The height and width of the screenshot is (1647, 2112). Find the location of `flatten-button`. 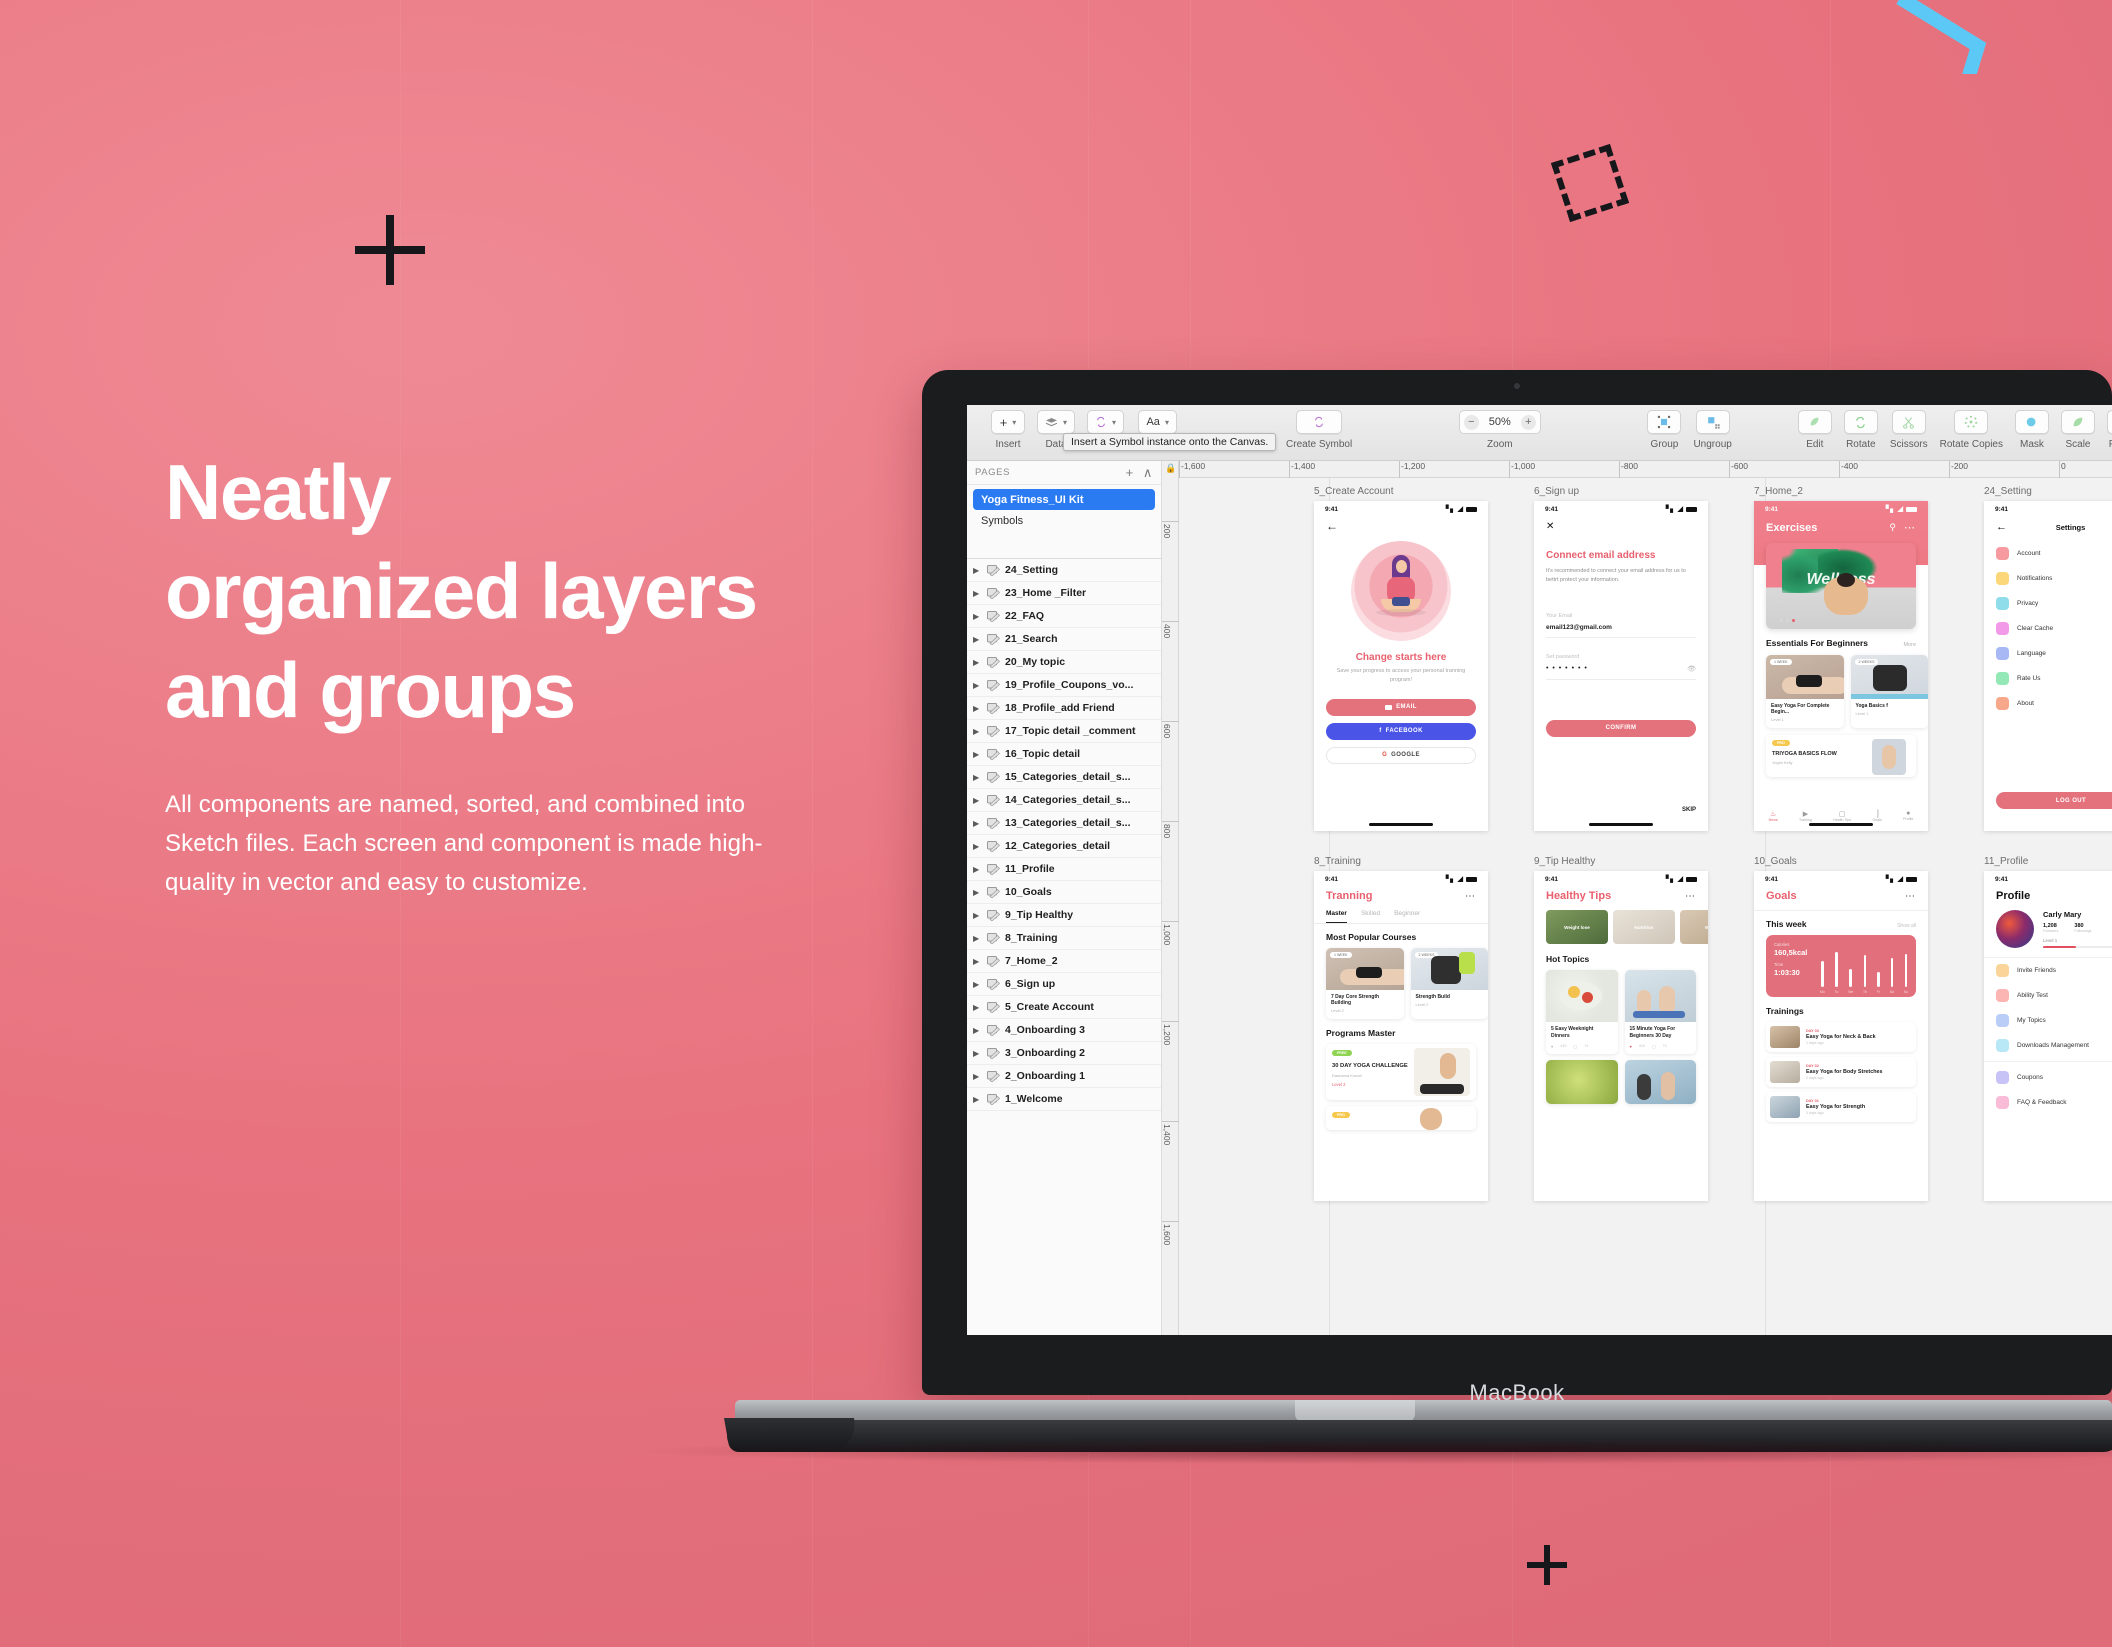

flatten-button is located at coordinates (2109, 422).